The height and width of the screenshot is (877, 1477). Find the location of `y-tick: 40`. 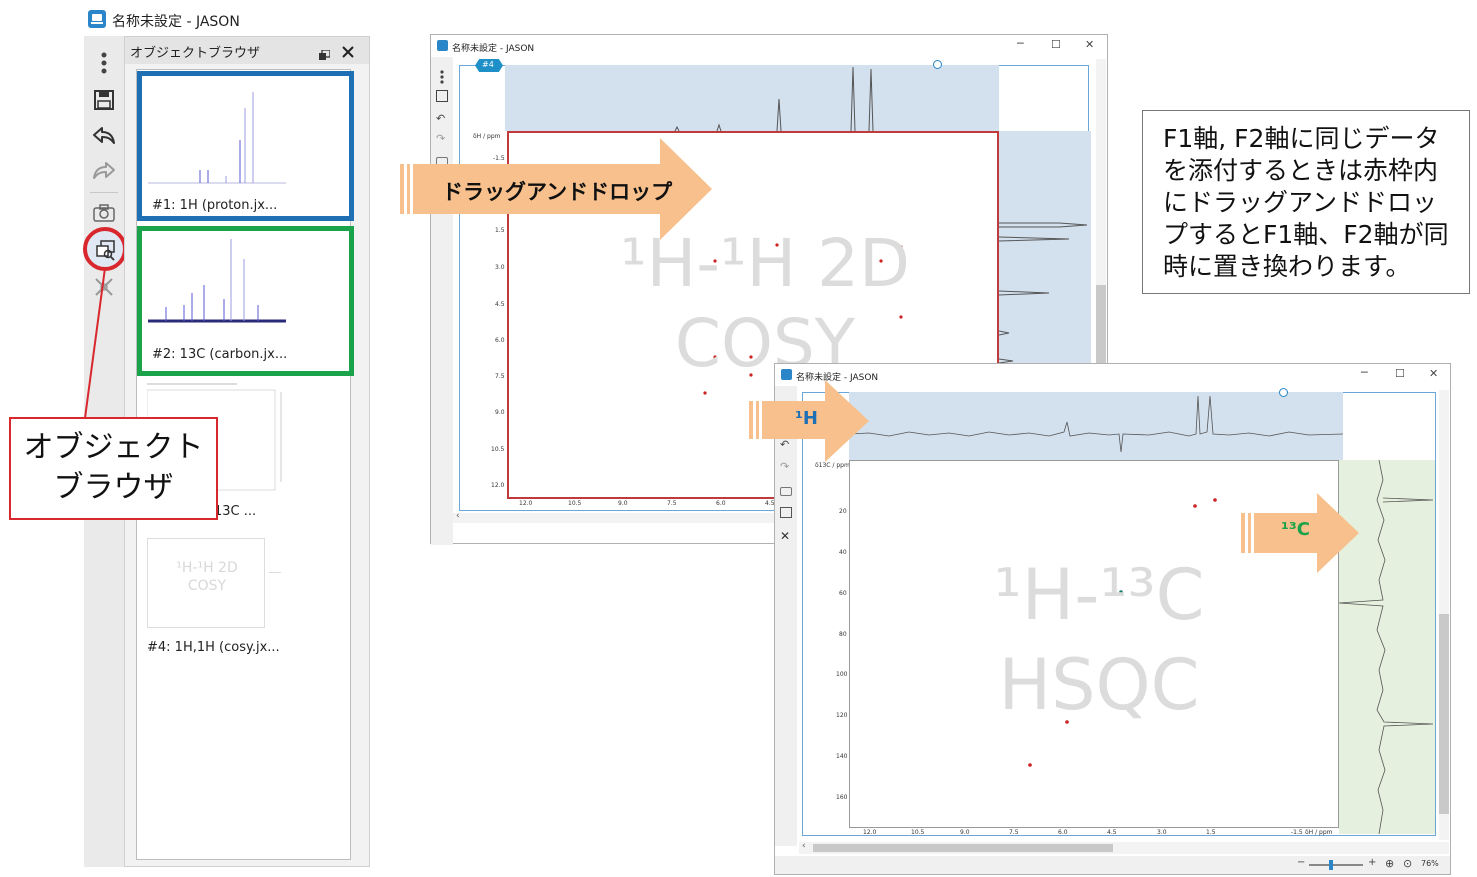

y-tick: 40 is located at coordinates (843, 552).